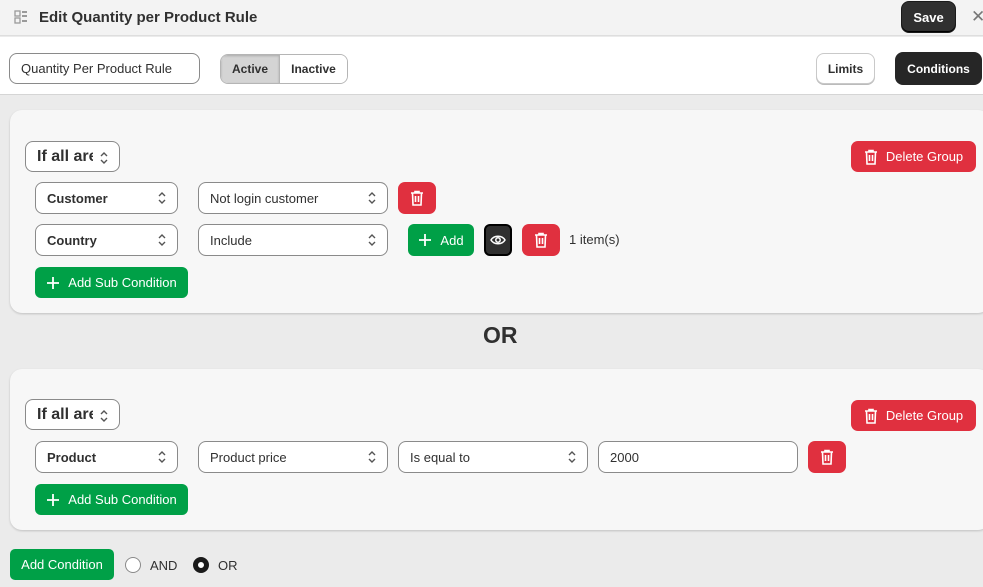 Image resolution: width=983 pixels, height=587 pixels. Describe the element at coordinates (72, 457) in the screenshot. I see `condition-field-value: Product` at that location.